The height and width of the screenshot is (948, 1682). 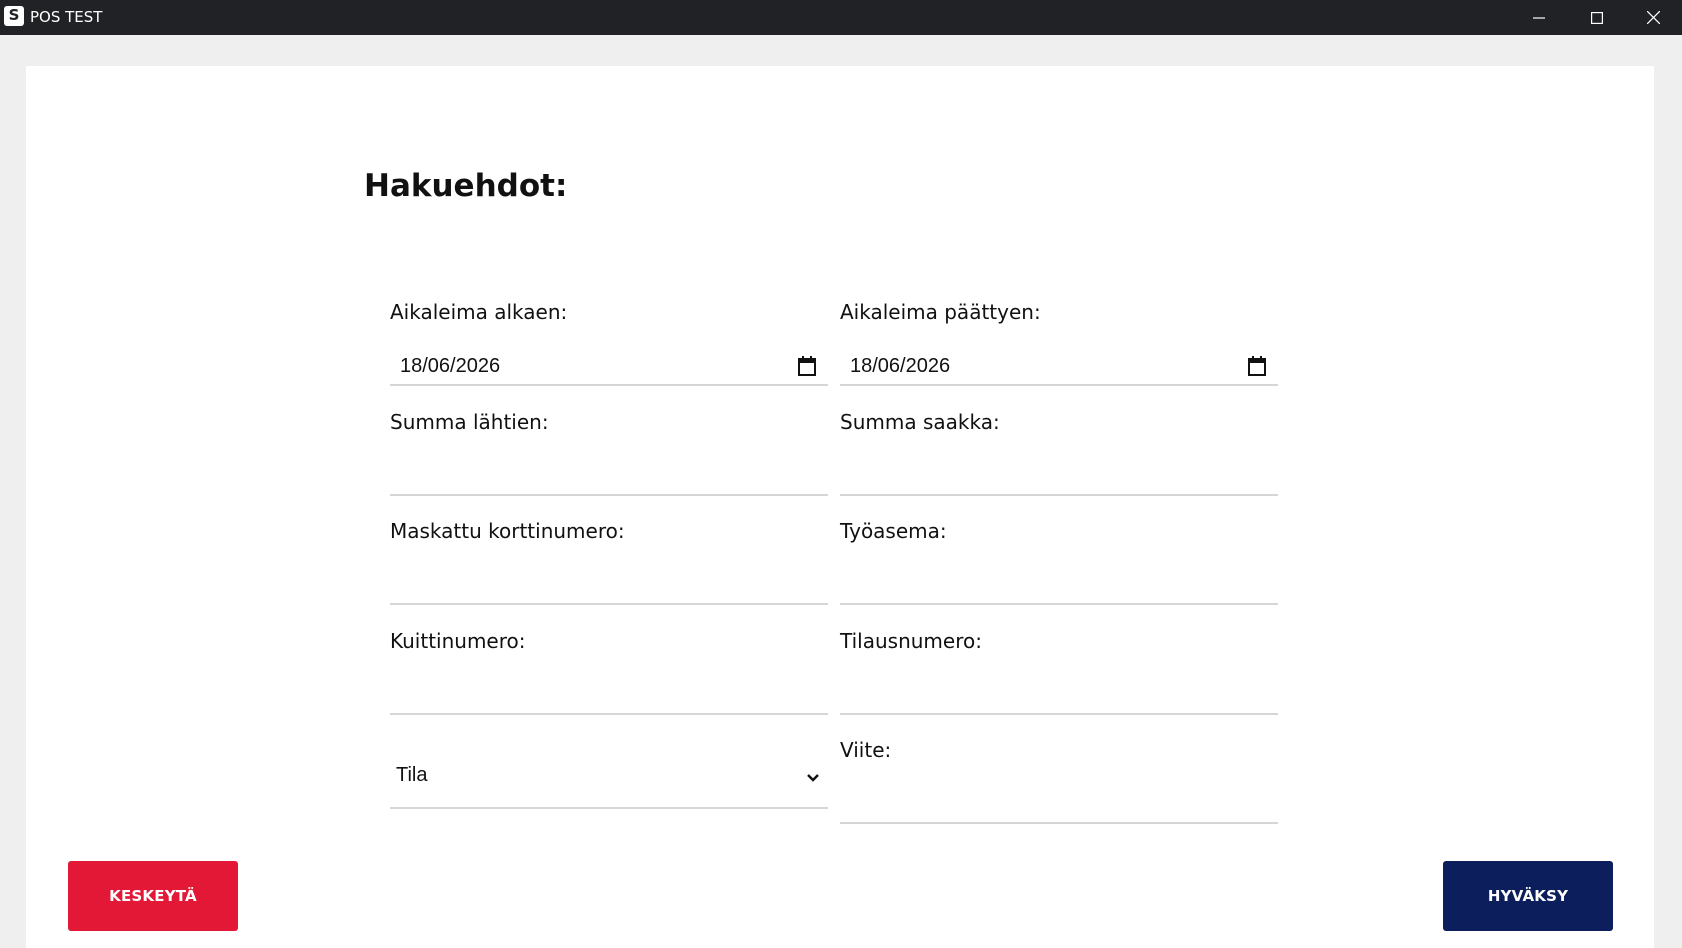 What do you see at coordinates (412, 775) in the screenshot?
I see `status-select-value: Tila` at bounding box center [412, 775].